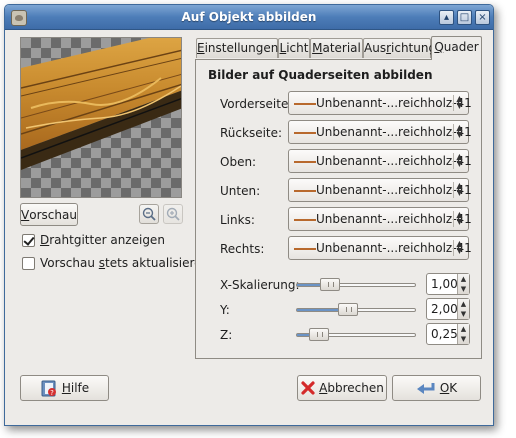 The image size is (516, 438). What do you see at coordinates (242, 249) in the screenshot?
I see `right-face-label: Rechts:` at bounding box center [242, 249].